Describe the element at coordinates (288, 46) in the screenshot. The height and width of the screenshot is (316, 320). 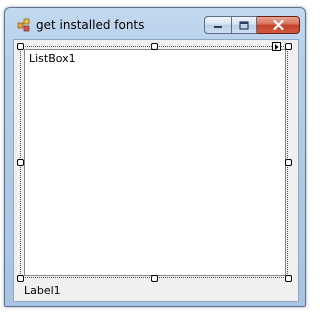
I see `resize-handle-top-right` at that location.